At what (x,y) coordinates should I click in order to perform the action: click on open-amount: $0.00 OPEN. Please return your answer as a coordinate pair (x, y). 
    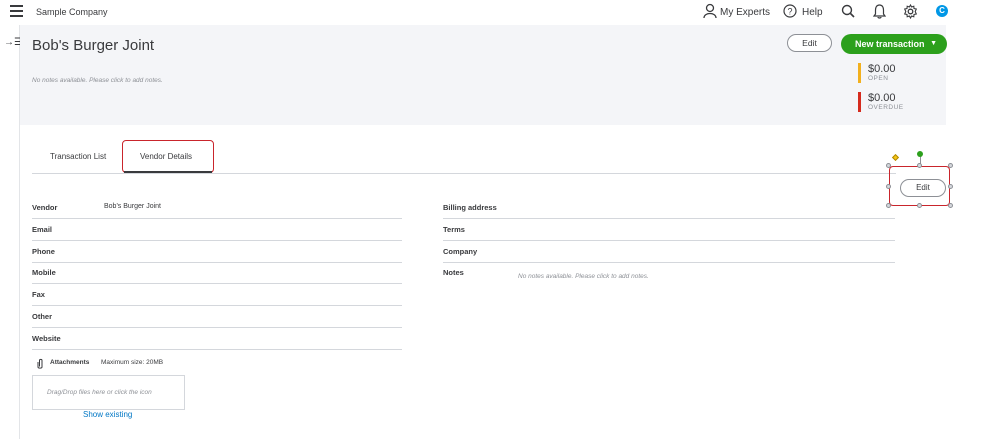
    Looking at the image, I should click on (898, 74).